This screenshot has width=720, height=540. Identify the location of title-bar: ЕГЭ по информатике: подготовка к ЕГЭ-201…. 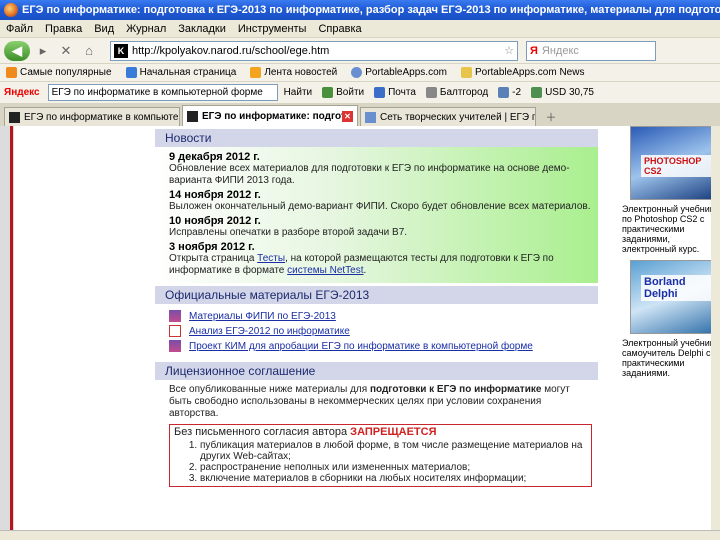
(360, 10).